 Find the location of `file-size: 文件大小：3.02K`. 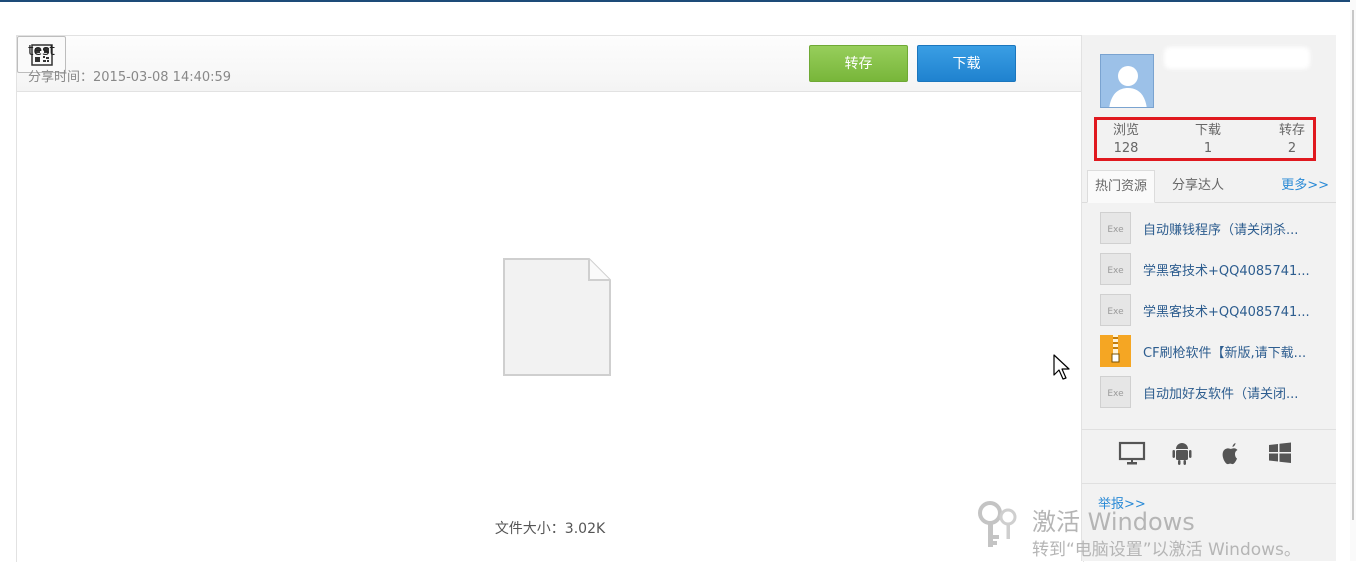

file-size: 文件大小：3.02K is located at coordinates (550, 529).